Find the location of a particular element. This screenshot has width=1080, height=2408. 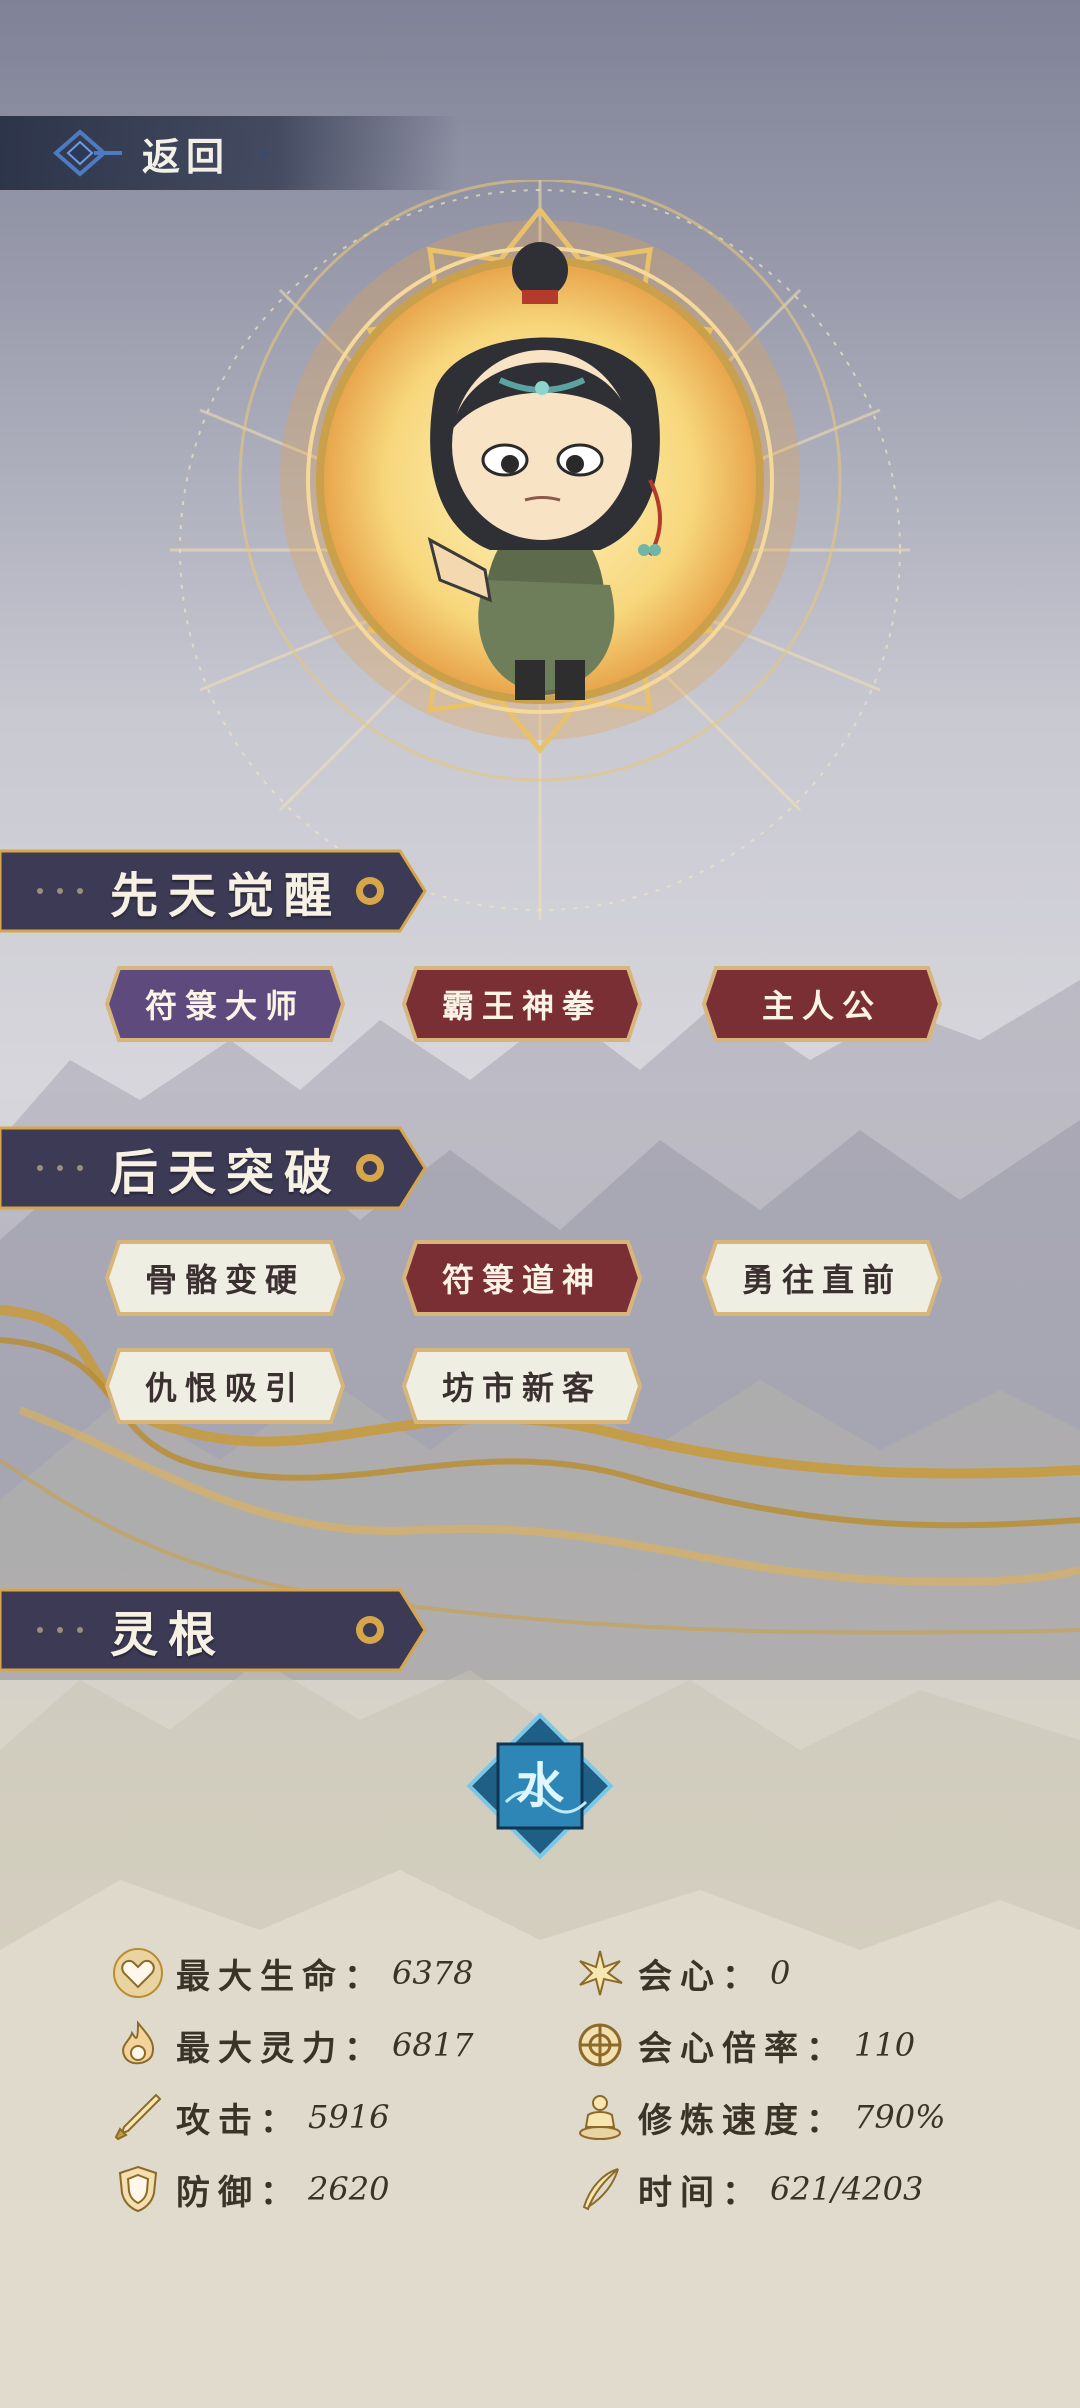

tag-innate-label: 主人公 is located at coordinates (821, 1006).